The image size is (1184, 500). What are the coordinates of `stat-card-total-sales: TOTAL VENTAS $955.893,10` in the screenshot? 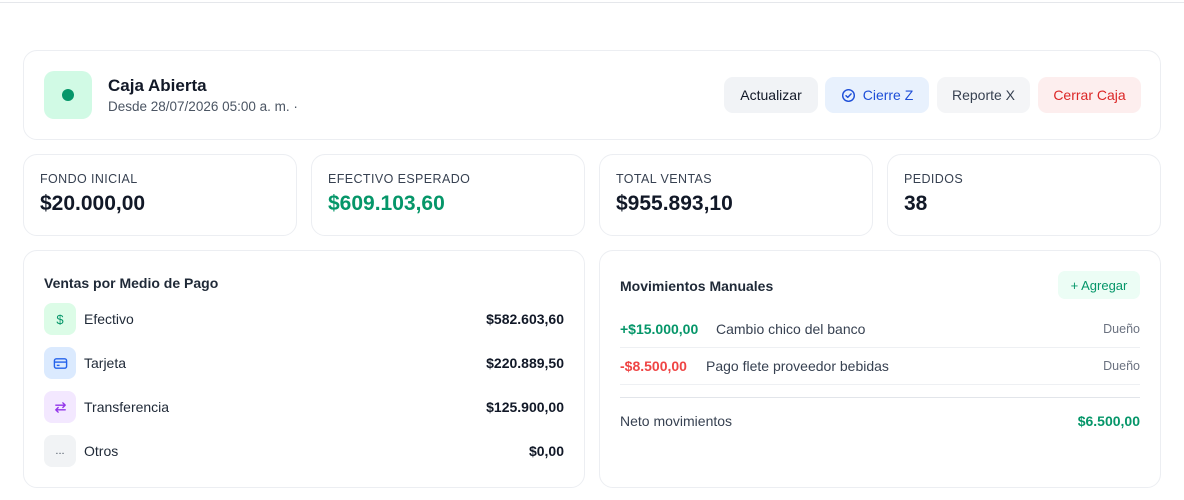 It's located at (736, 195).